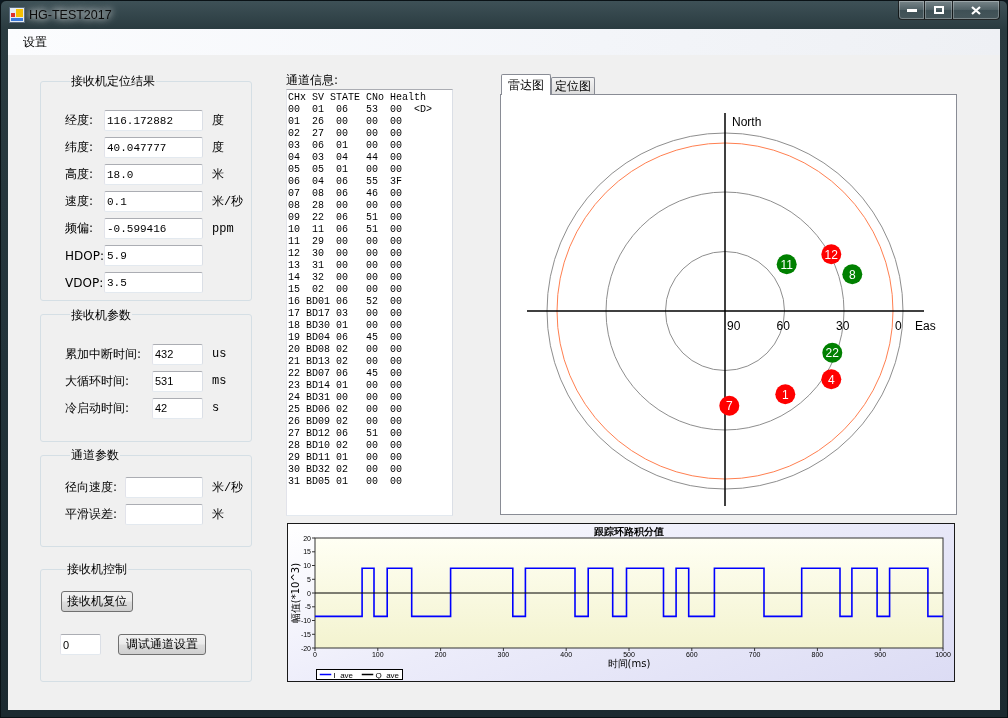 The height and width of the screenshot is (718, 1008). What do you see at coordinates (294, 362) in the screenshot?
I see `table-cell: 21` at bounding box center [294, 362].